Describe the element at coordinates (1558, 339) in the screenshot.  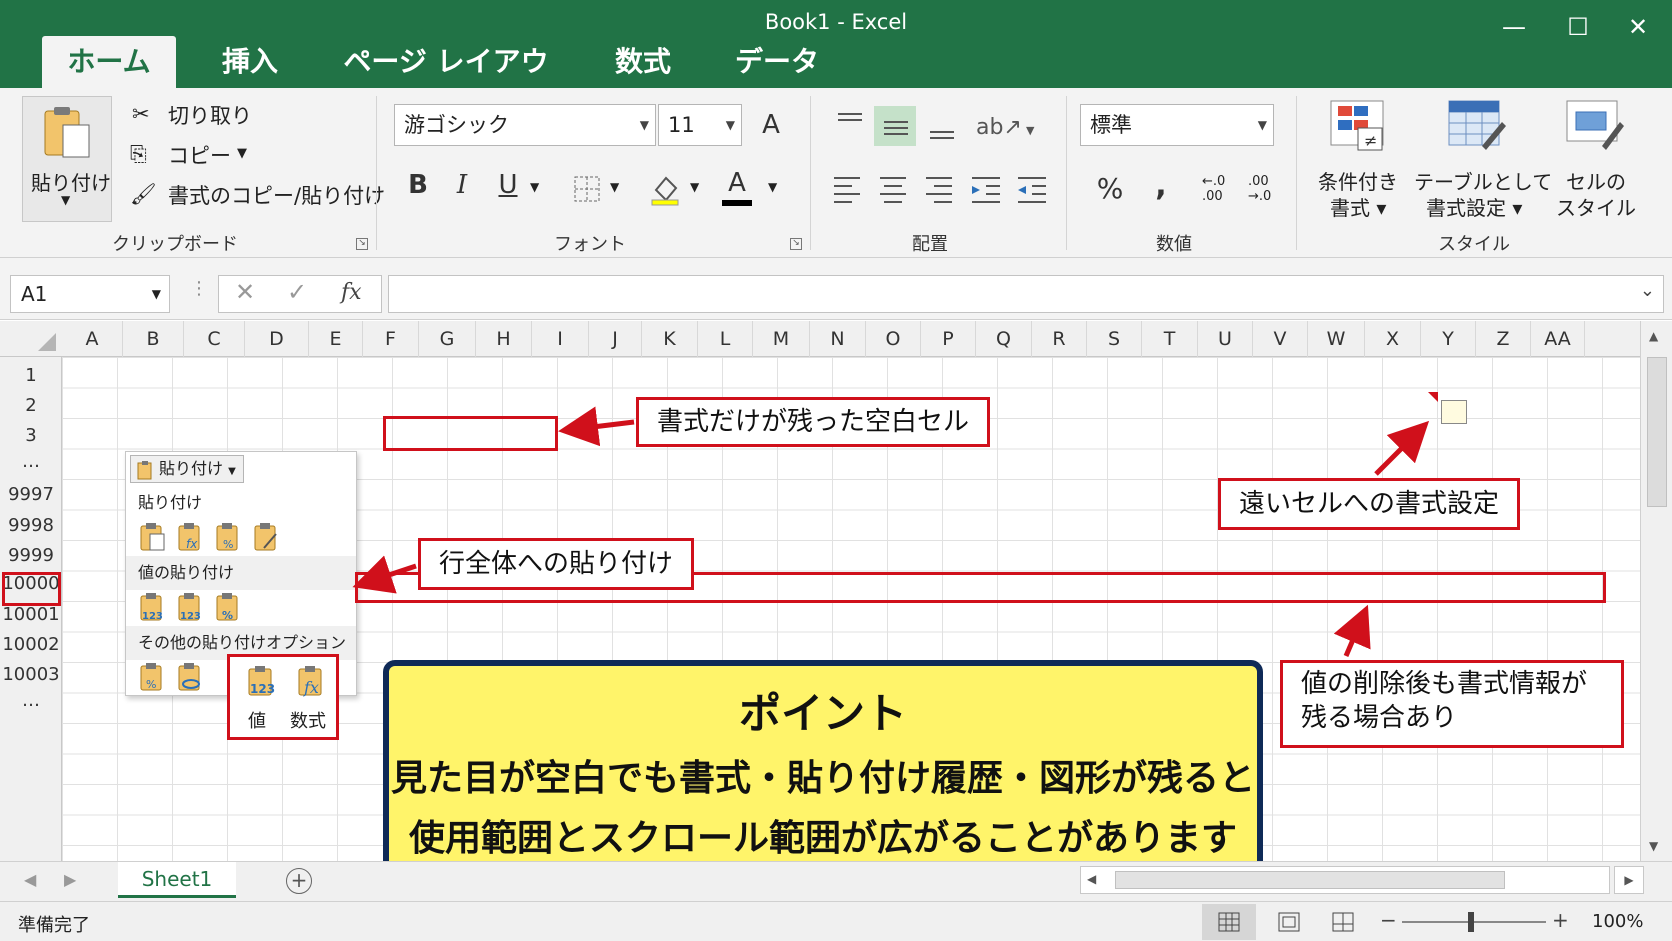
I see `column-header-cell: AA` at that location.